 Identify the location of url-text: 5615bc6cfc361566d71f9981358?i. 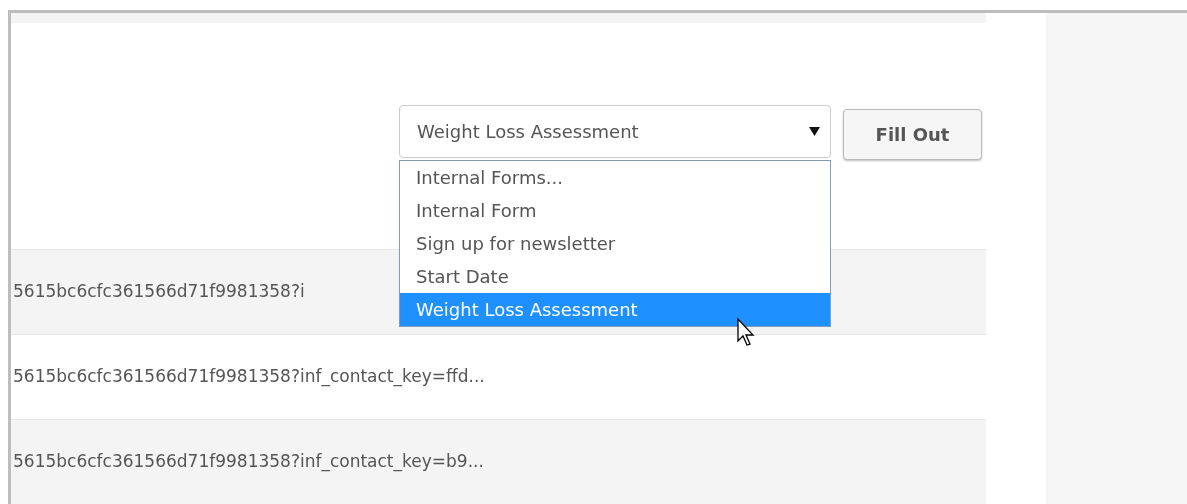
(158, 292).